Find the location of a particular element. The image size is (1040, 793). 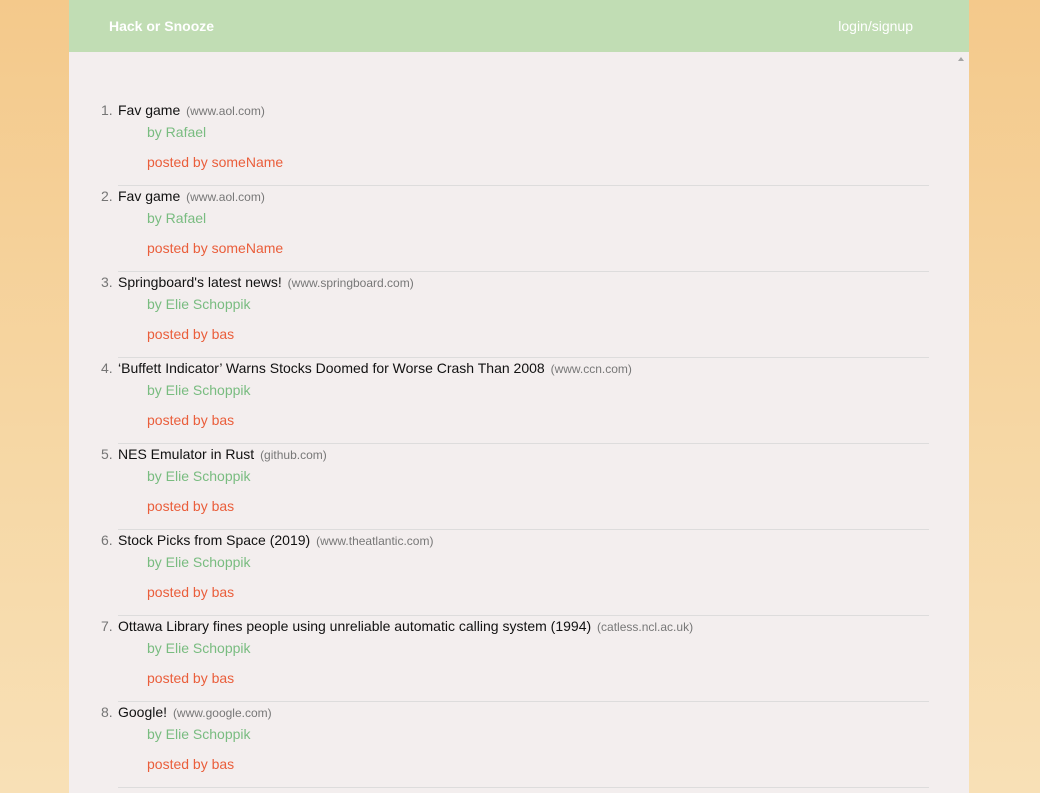

story-hostname: (catless.ncl.ac.uk) is located at coordinates (645, 627).